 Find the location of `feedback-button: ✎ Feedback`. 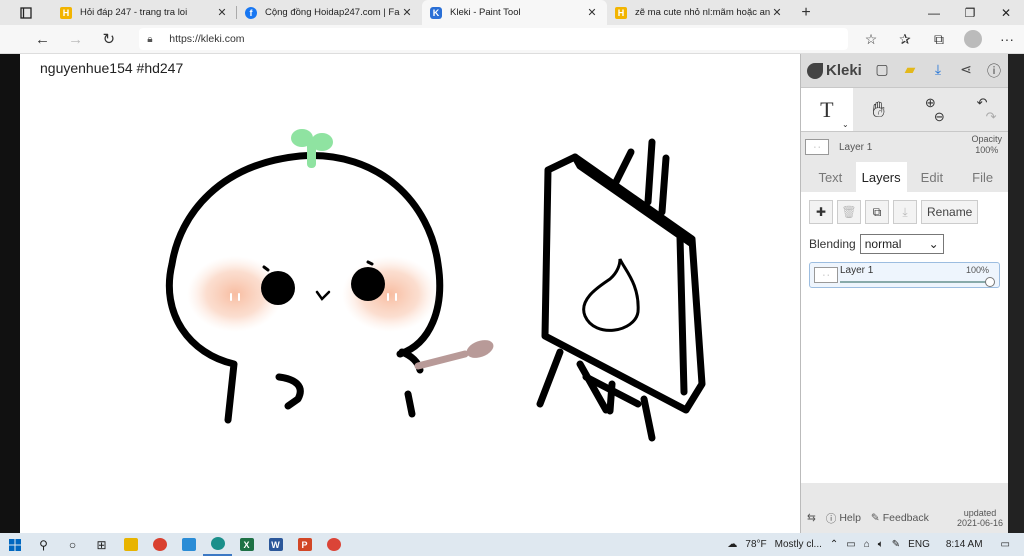

feedback-button: ✎ Feedback is located at coordinates (900, 518).